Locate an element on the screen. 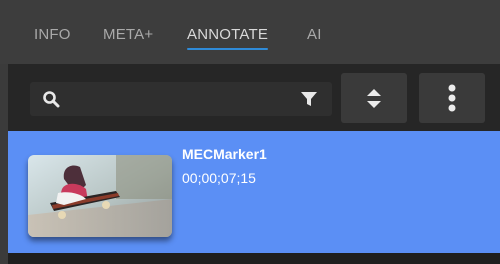 Image resolution: width=500 pixels, height=264 pixels. marker-timecode: 00;00;07;15 is located at coordinates (219, 178).